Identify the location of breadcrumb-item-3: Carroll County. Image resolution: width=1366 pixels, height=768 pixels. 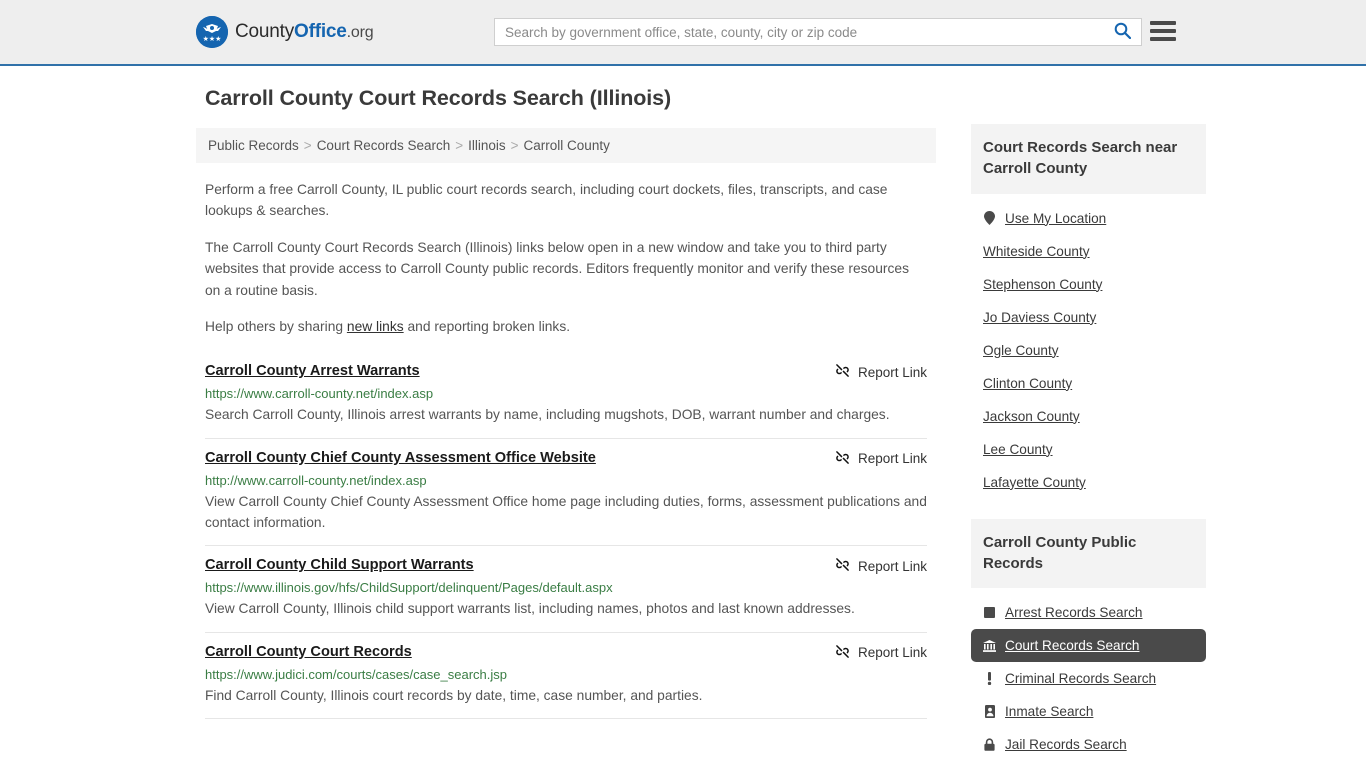
(567, 145).